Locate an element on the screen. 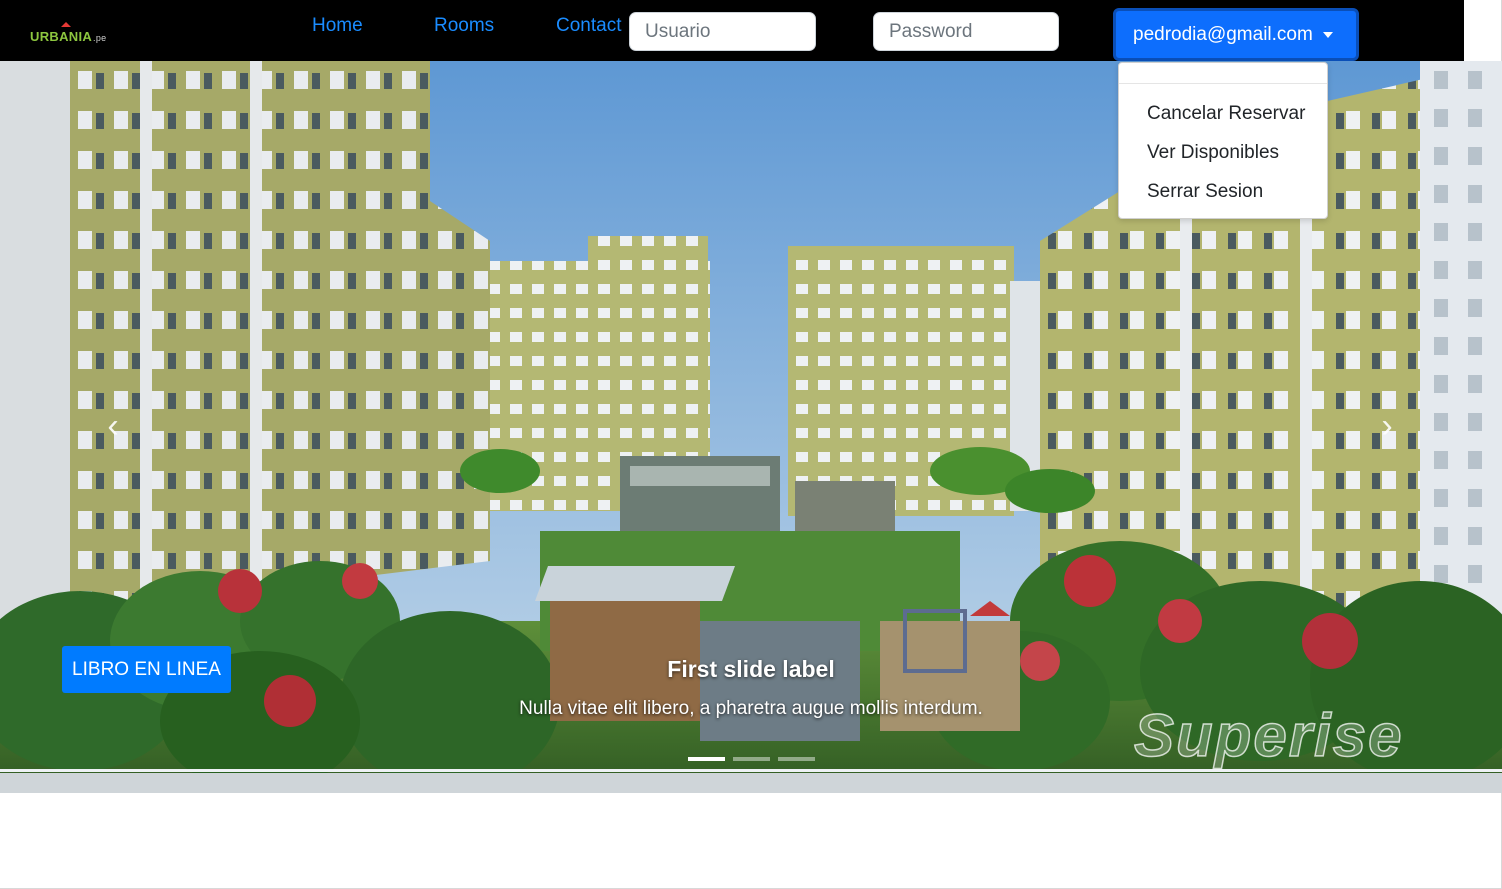 The height and width of the screenshot is (889, 1502). menu-item-view-available: Ver Disponibles is located at coordinates (1213, 153).